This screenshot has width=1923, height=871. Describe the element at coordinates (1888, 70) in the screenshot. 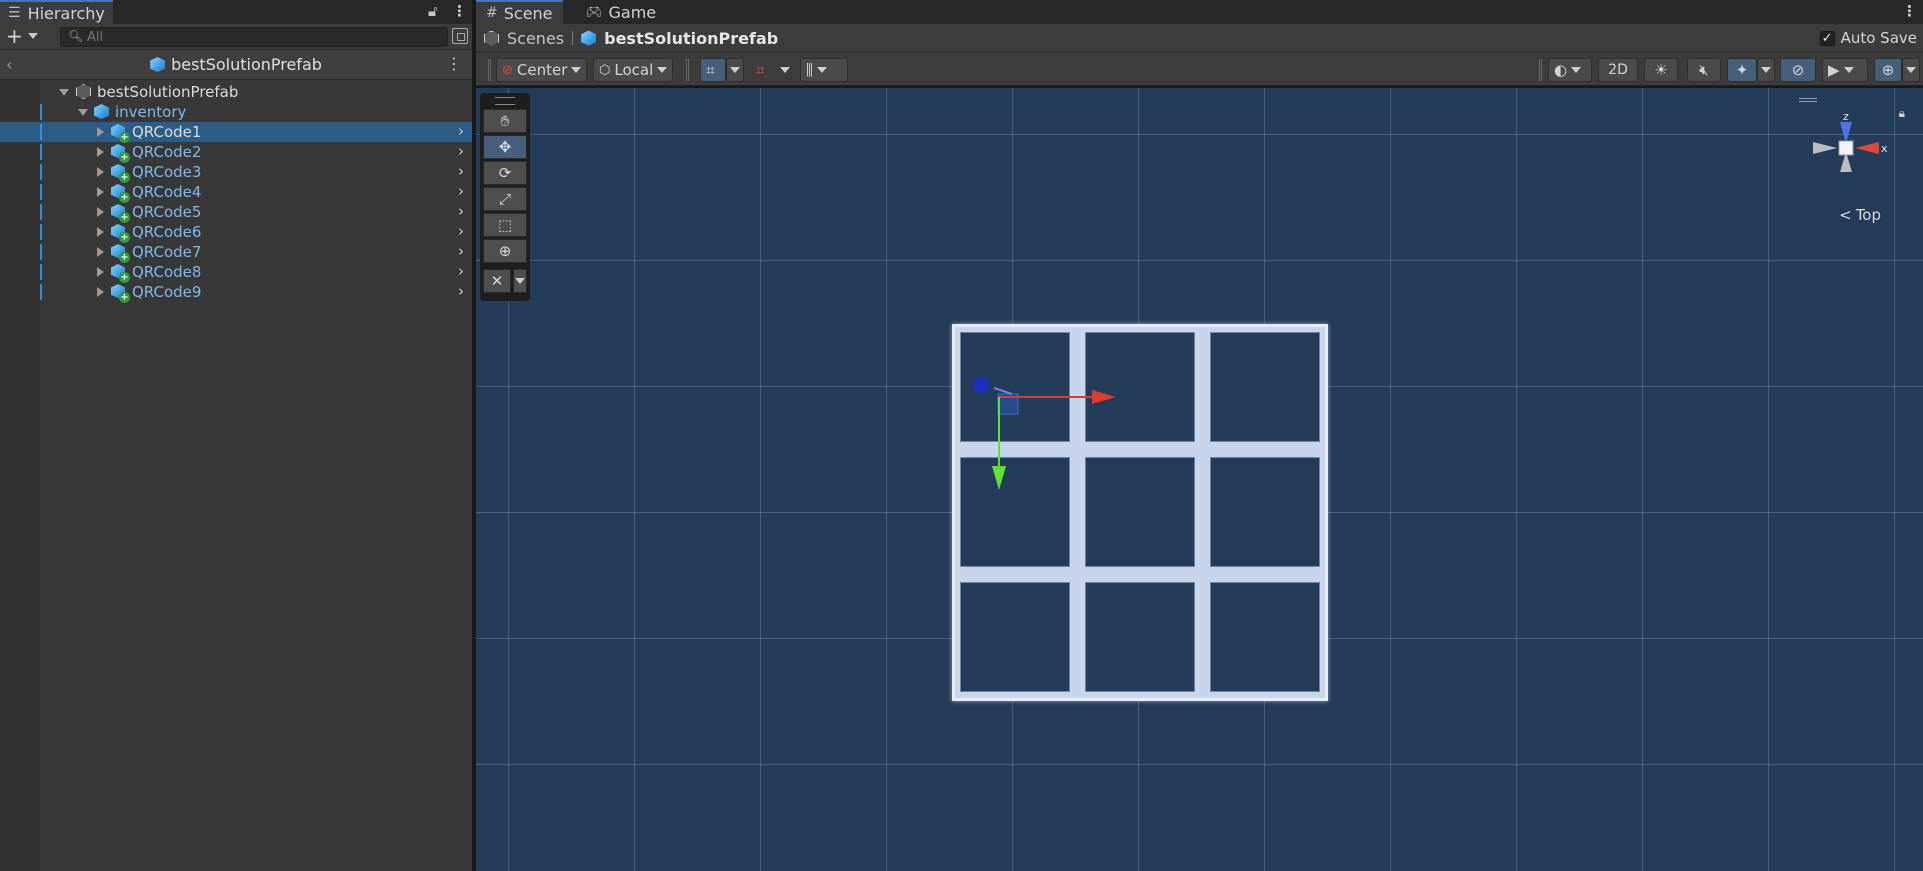

I see `gizmos-toggle: ⊕` at that location.